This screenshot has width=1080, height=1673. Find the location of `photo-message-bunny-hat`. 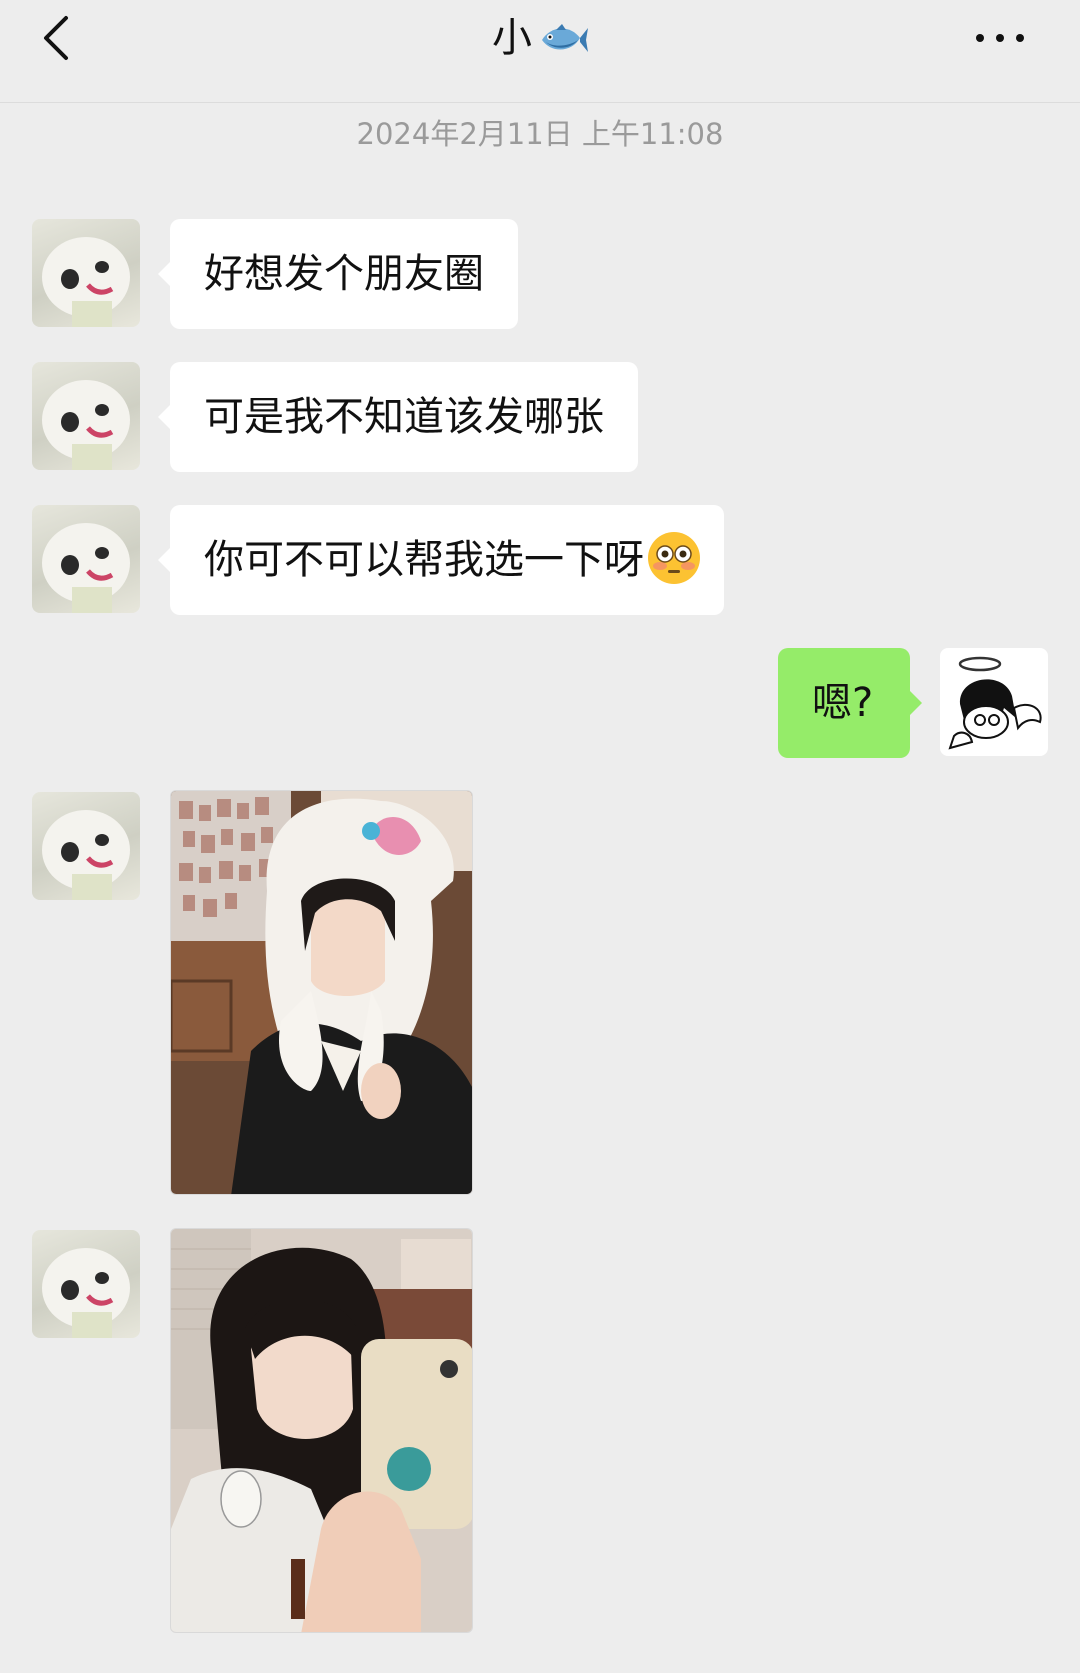

photo-message-bunny-hat is located at coordinates (321, 992).